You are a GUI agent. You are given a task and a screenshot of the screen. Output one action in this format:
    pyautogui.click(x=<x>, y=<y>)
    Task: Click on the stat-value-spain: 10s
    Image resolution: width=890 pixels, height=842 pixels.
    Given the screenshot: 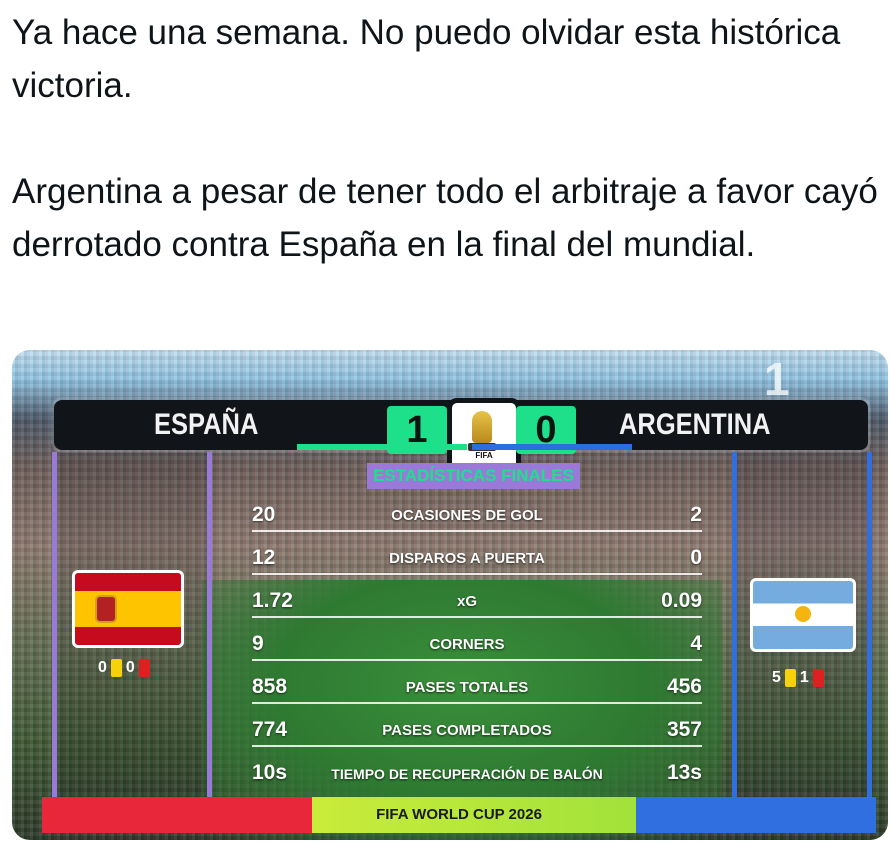 What is the action you would take?
    pyautogui.click(x=270, y=772)
    